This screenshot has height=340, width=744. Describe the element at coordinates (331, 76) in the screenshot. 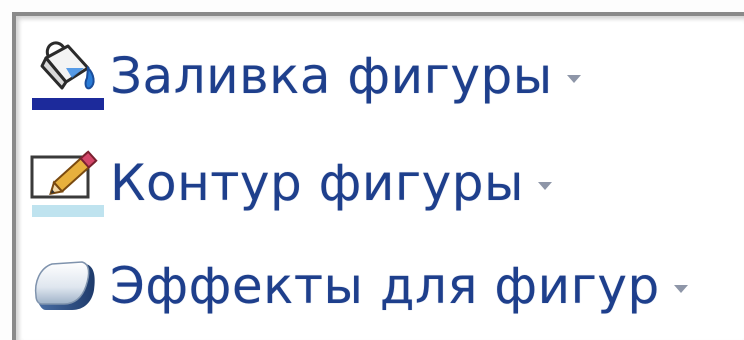

I see `shape-fill-label: Заливка фигуры` at that location.